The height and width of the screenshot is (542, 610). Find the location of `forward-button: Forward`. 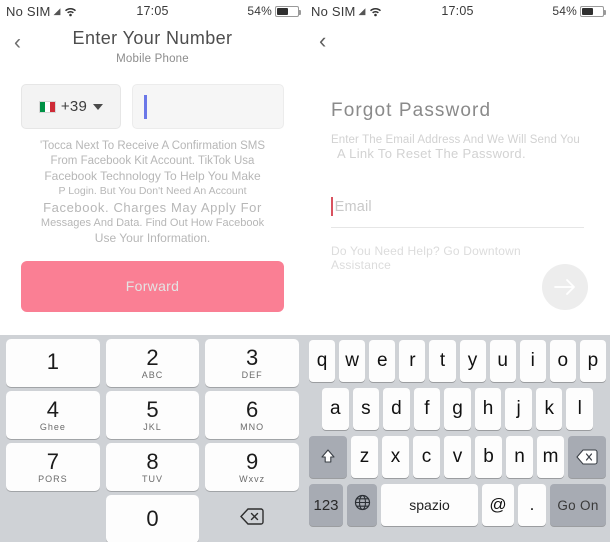

forward-button: Forward is located at coordinates (152, 286).